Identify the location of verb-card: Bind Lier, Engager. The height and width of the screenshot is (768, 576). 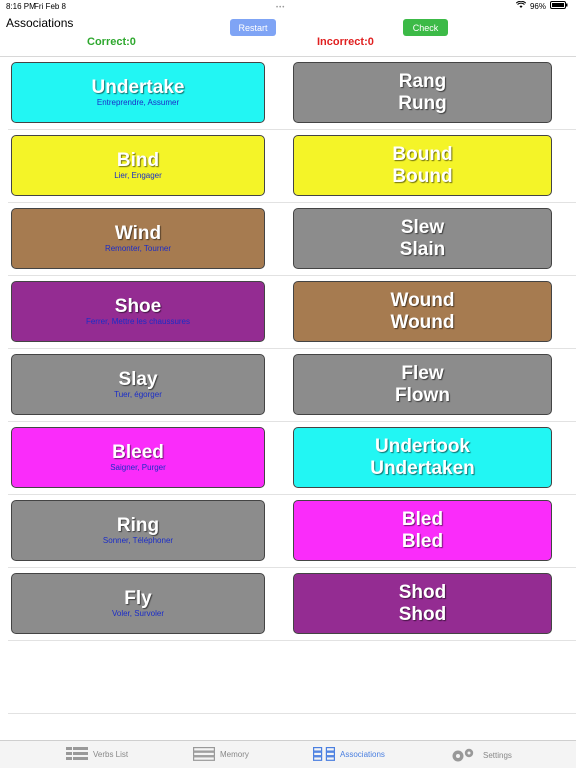
(138, 165).